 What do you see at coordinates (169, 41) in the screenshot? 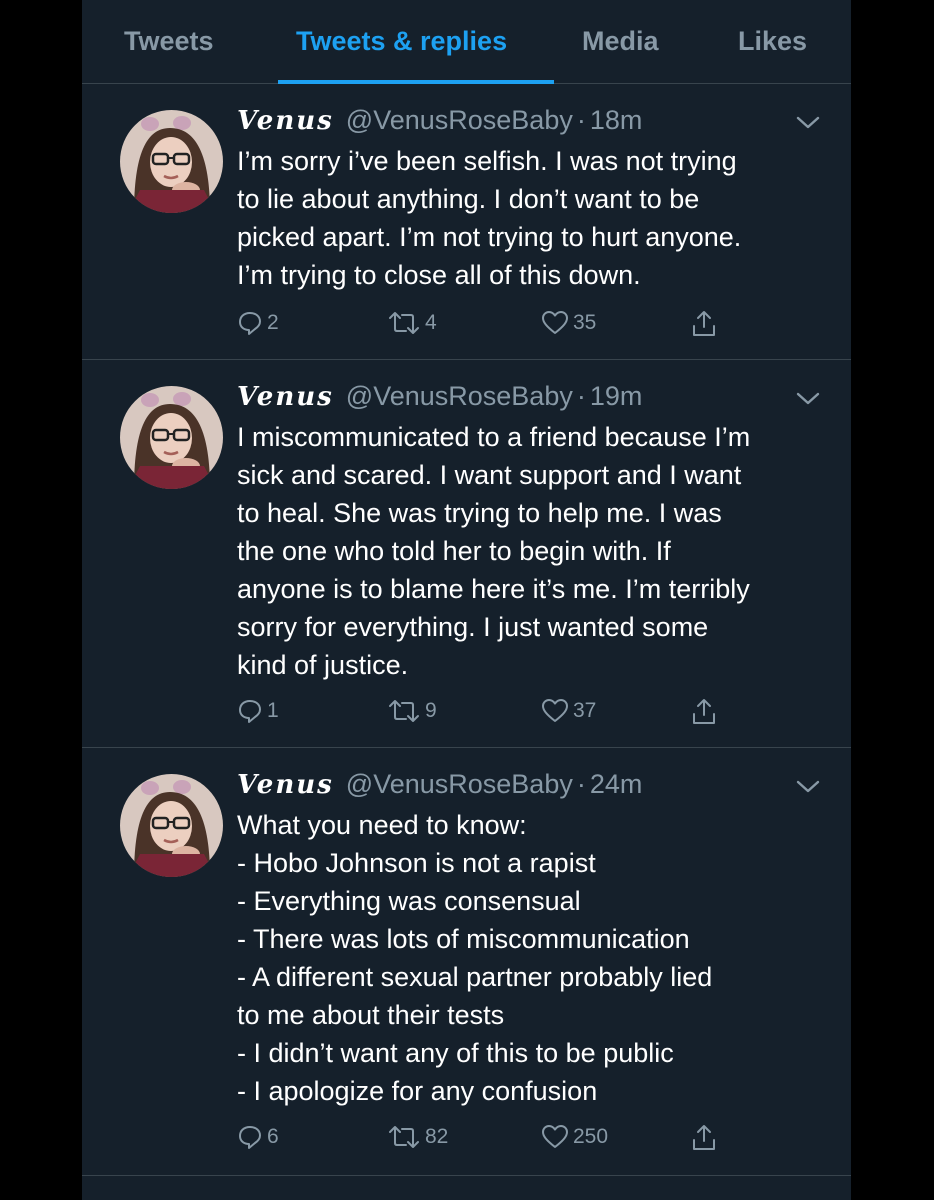
I see `tab-tweets: Tweets` at bounding box center [169, 41].